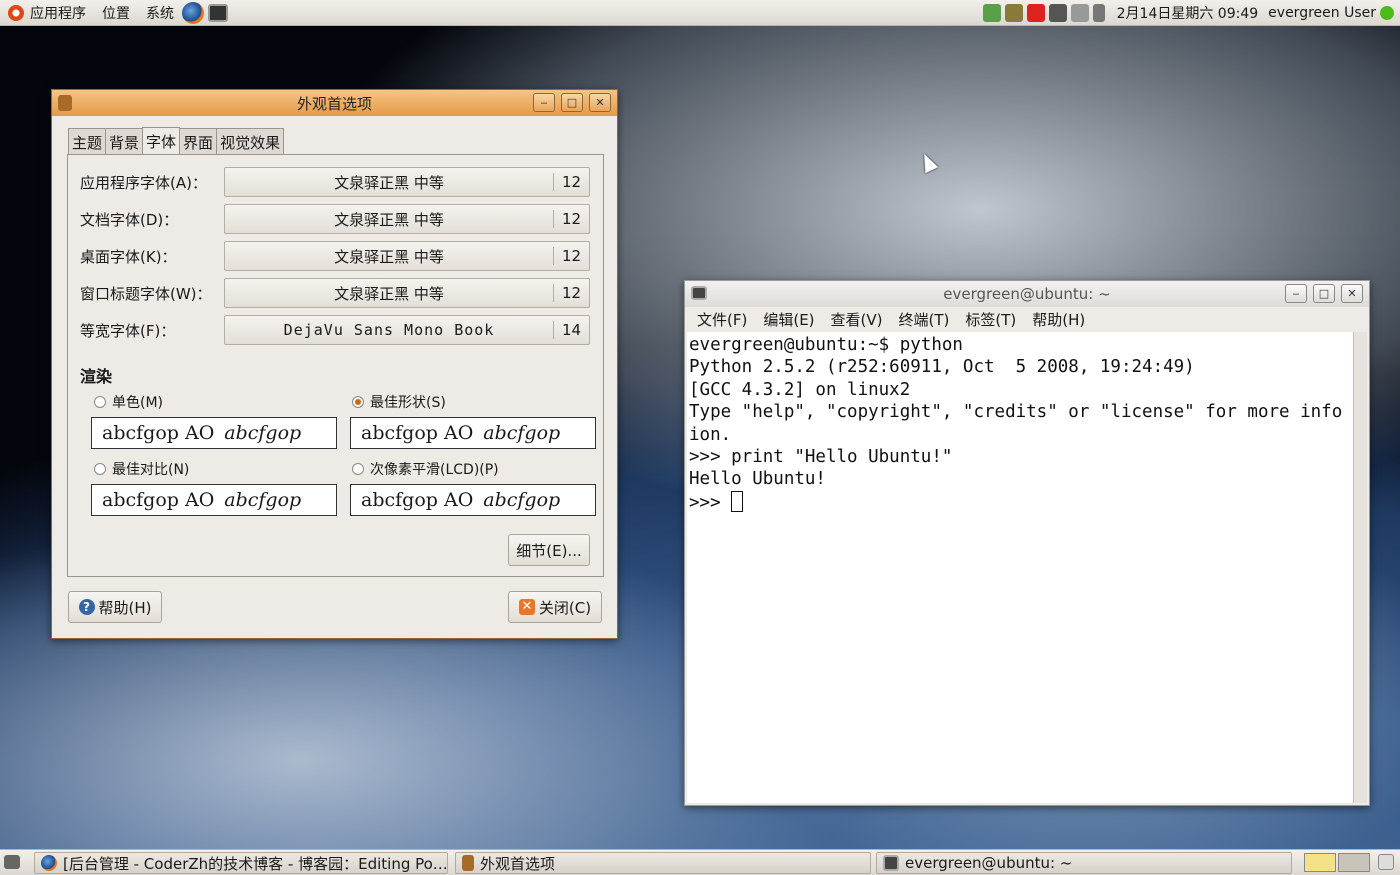 This screenshot has height=875, width=1400. I want to click on font-name: DejaVu Sans Mono Book, so click(389, 330).